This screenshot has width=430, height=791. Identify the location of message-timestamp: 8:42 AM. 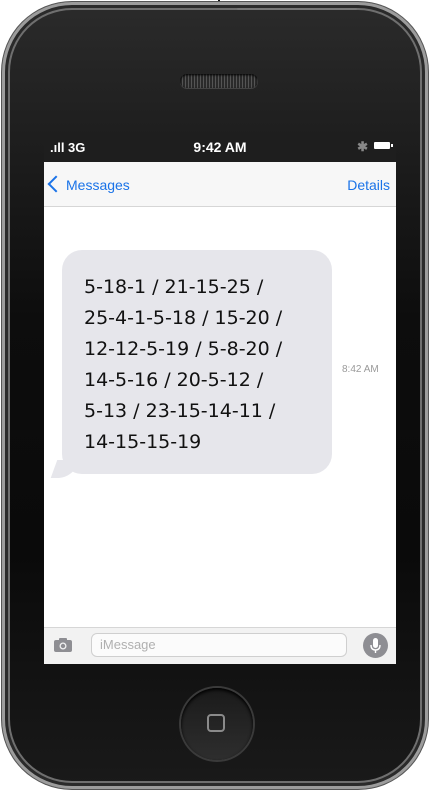
(360, 369).